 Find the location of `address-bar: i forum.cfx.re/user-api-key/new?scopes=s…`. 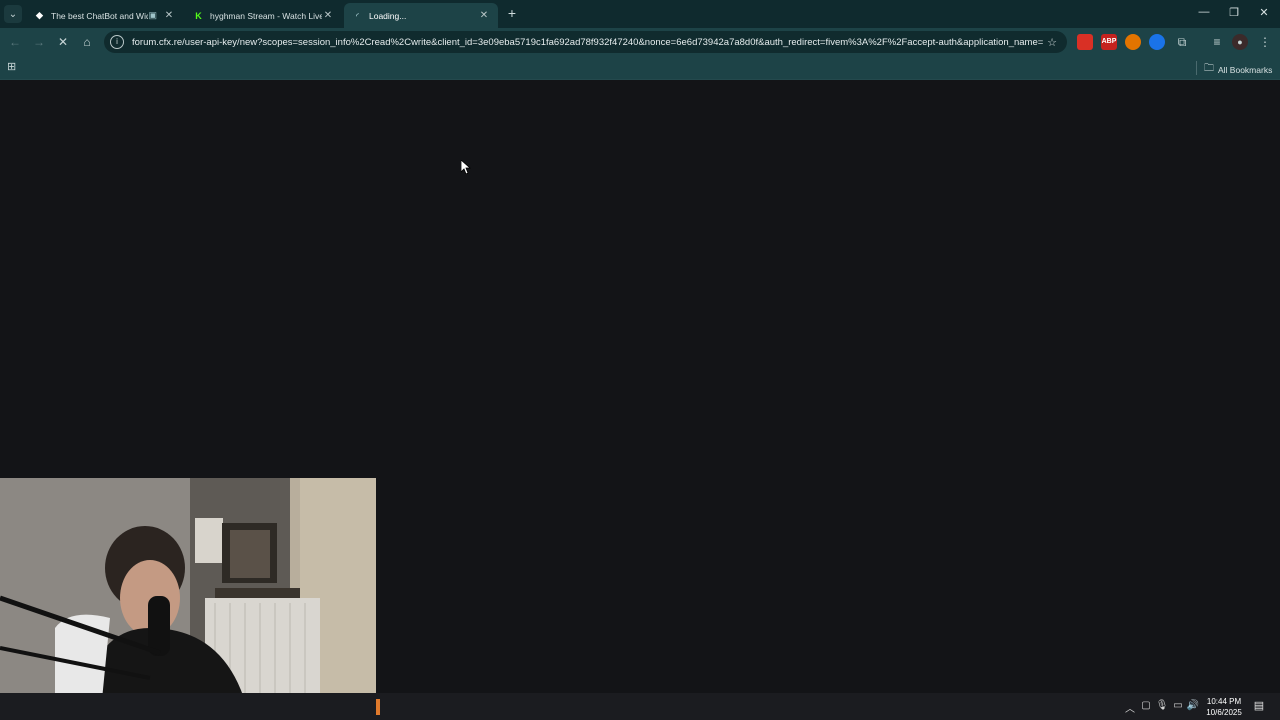

address-bar: i forum.cfx.re/user-api-key/new?scopes=s… is located at coordinates (585, 42).